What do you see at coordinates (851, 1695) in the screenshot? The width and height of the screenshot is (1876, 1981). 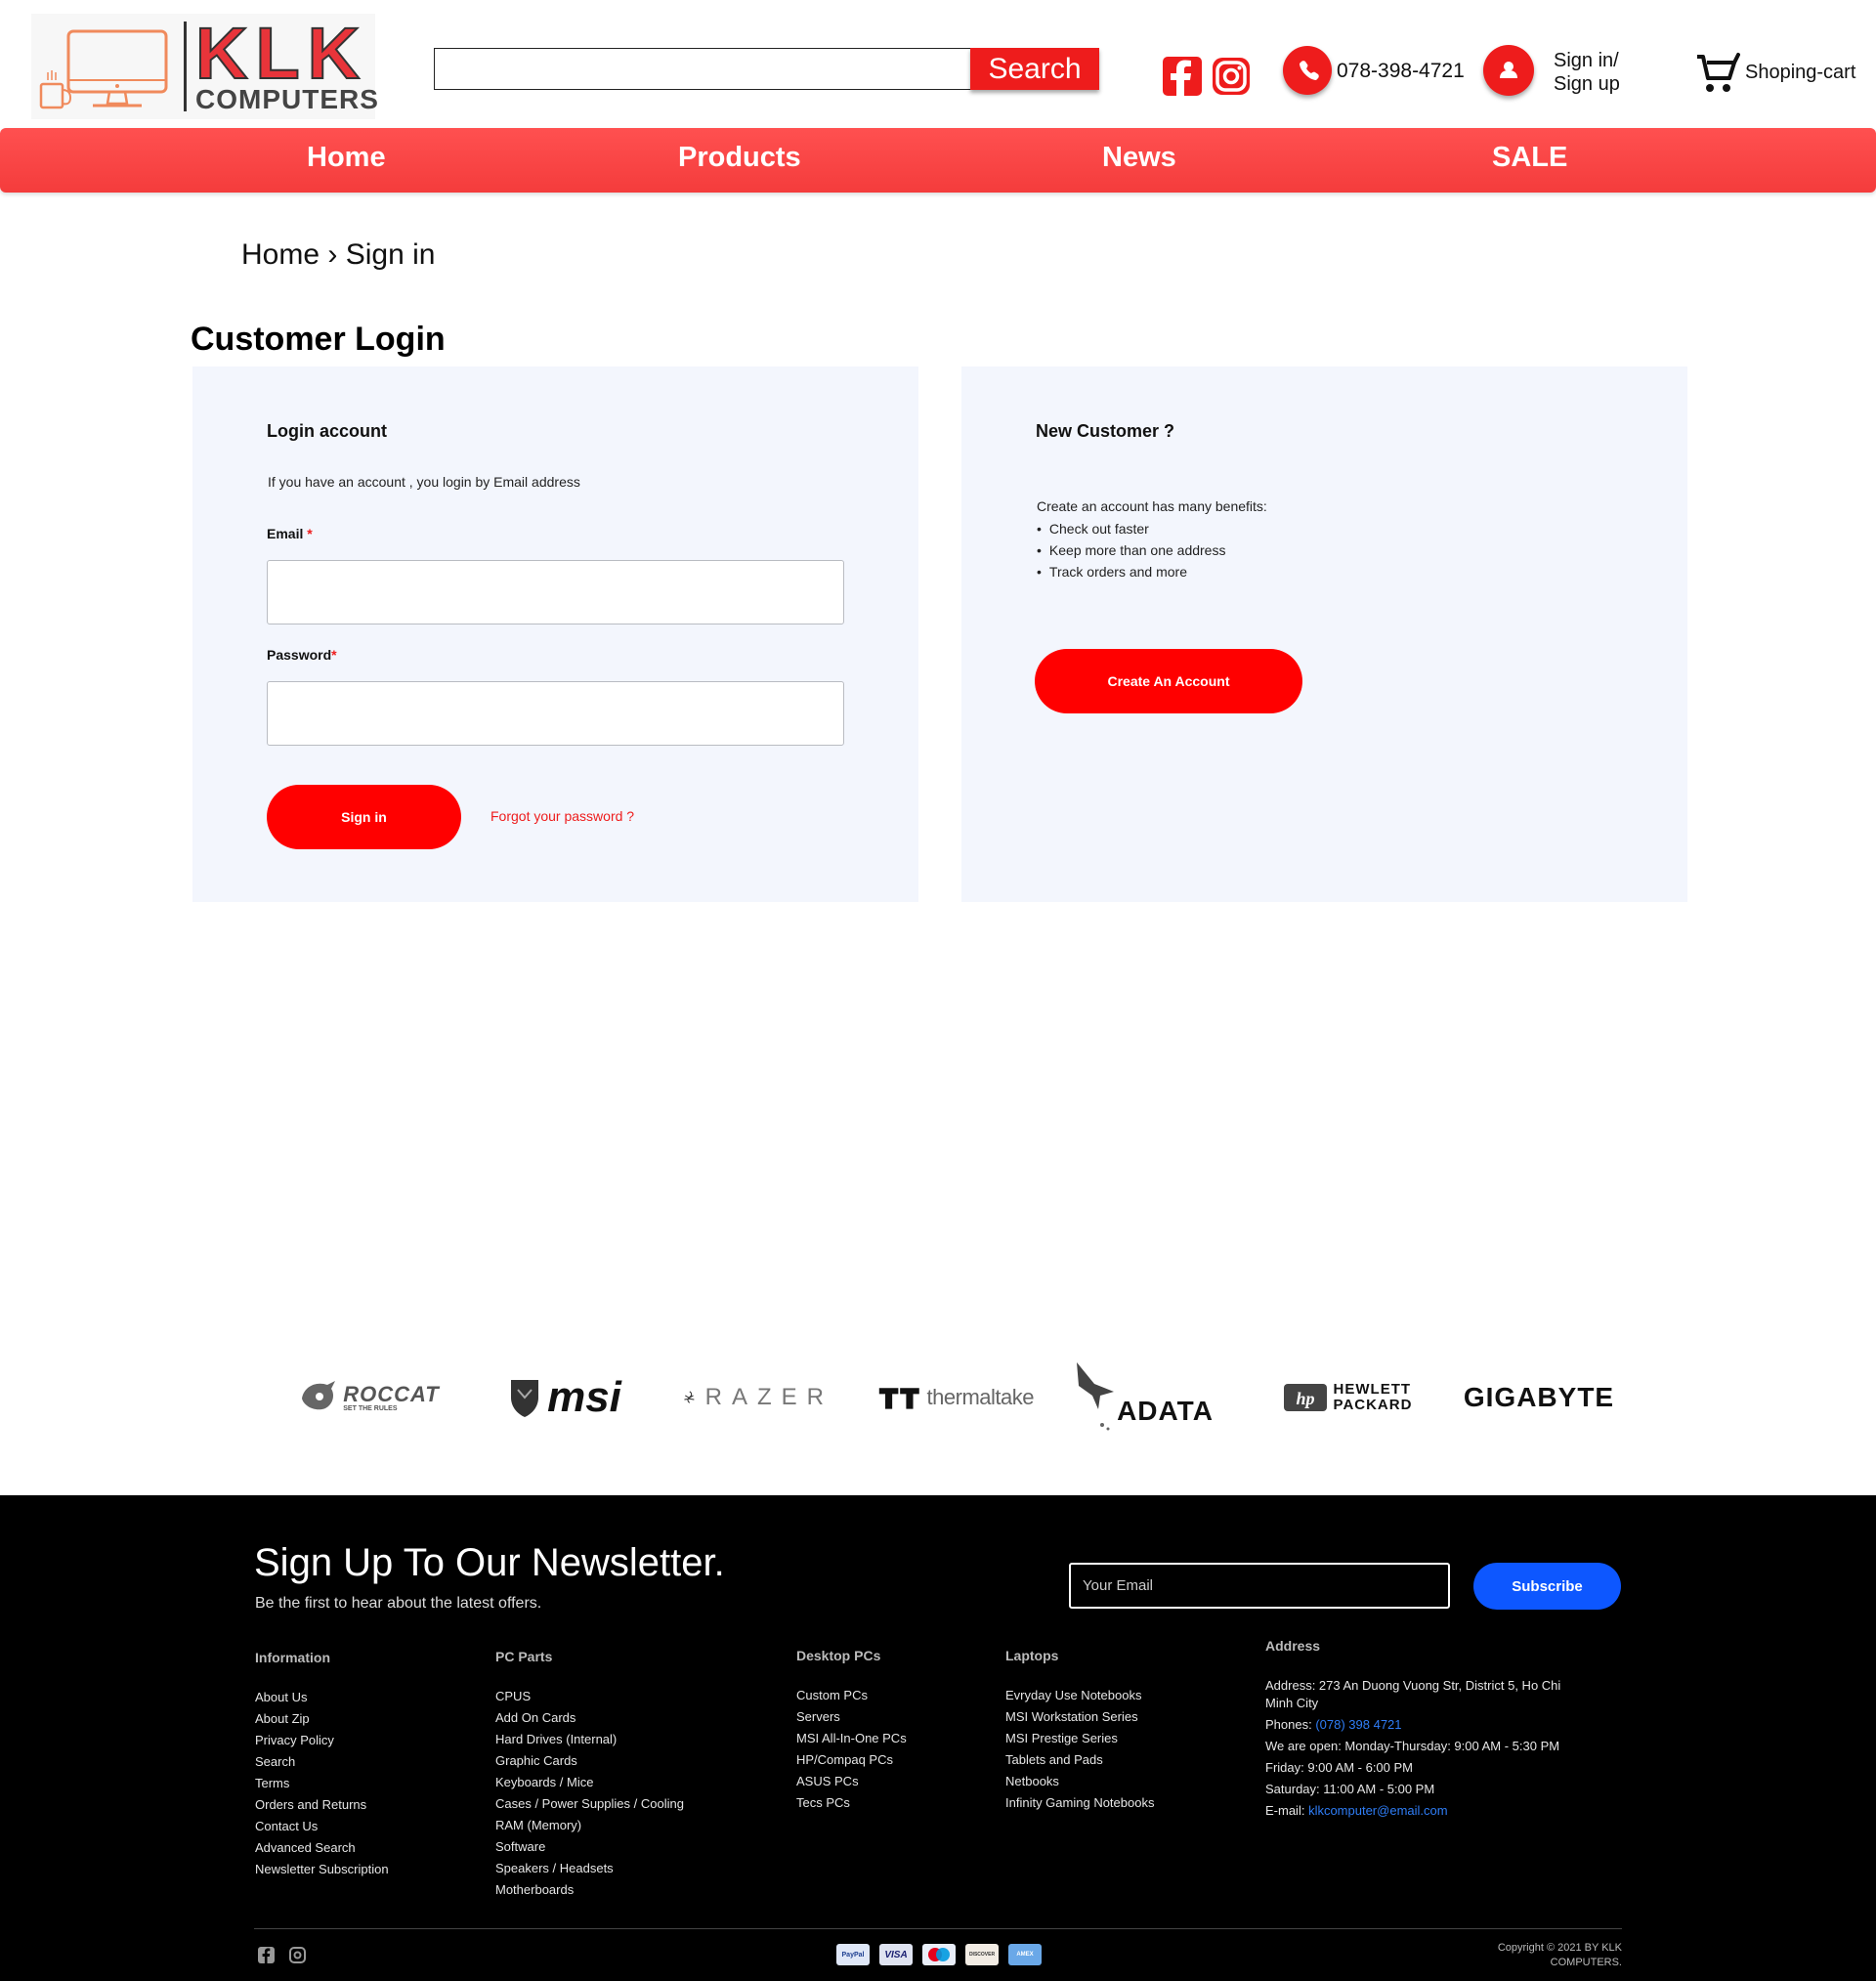 I see `footer-link: Custom PCs` at bounding box center [851, 1695].